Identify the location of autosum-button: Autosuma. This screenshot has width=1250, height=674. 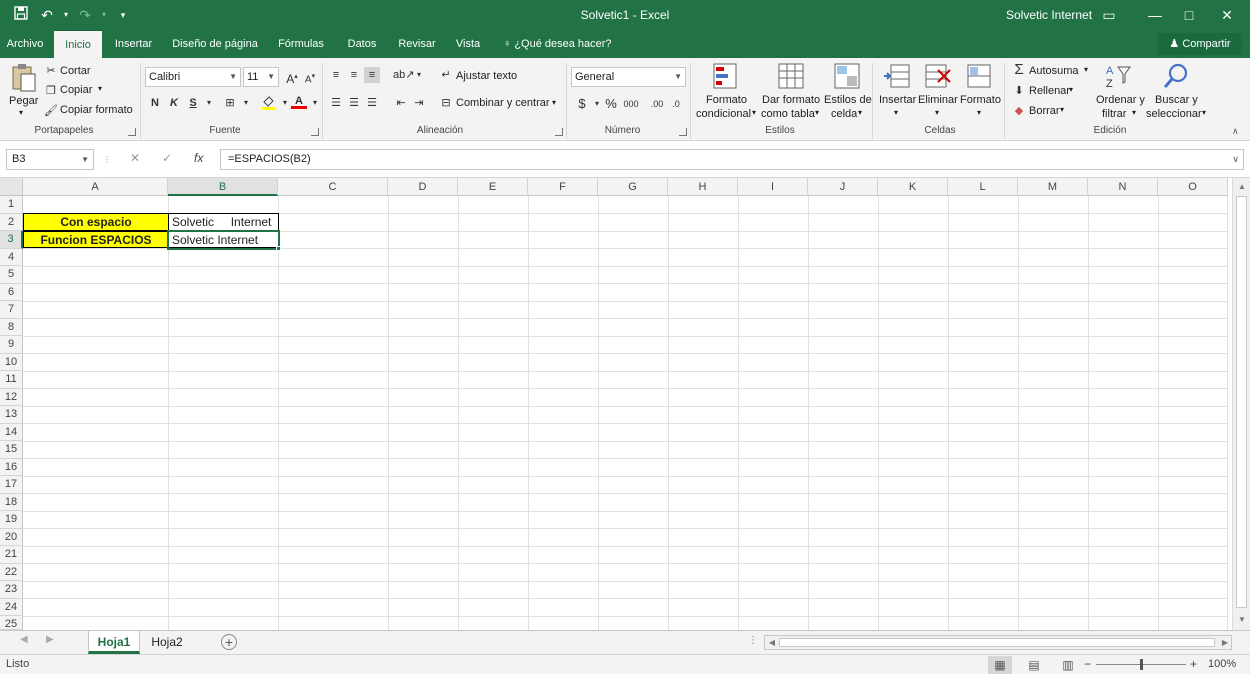
(1054, 71).